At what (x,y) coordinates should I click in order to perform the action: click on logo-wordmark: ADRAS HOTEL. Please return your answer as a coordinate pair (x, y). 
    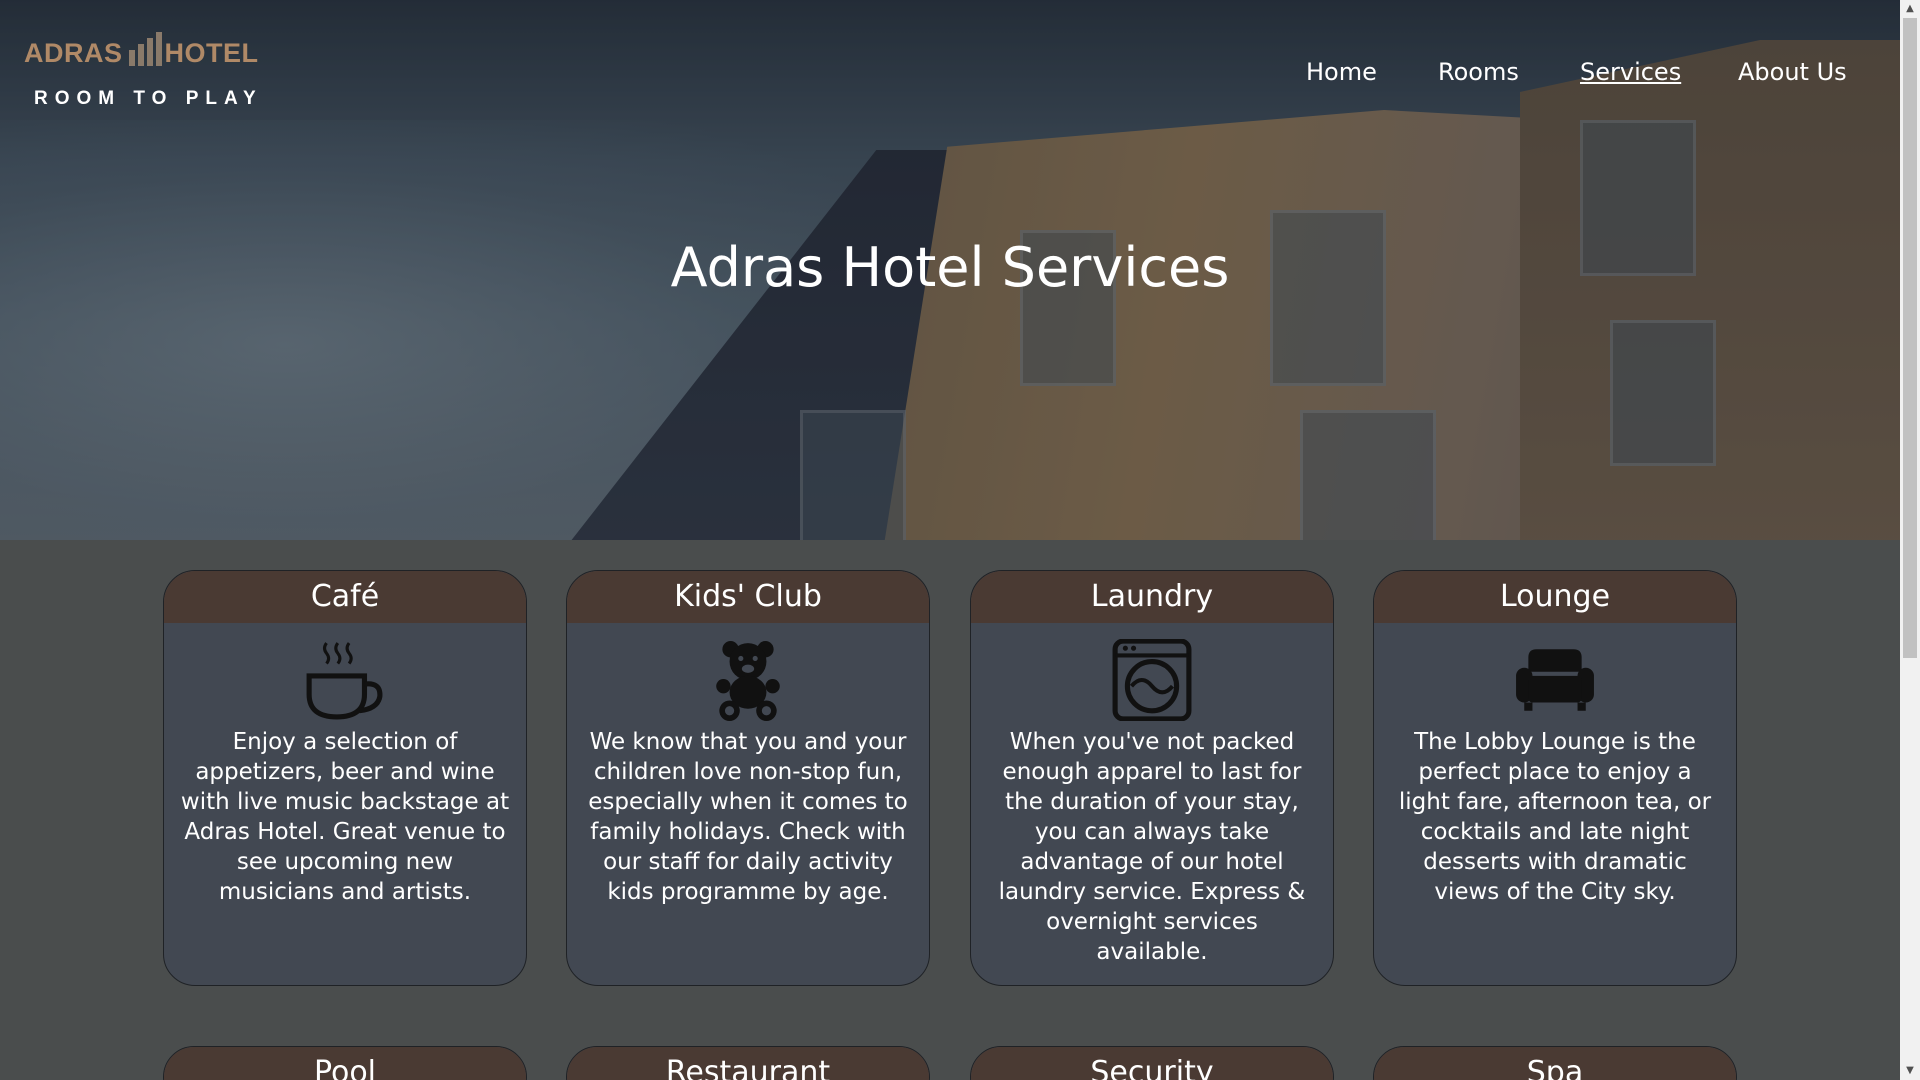
    Looking at the image, I should click on (141, 50).